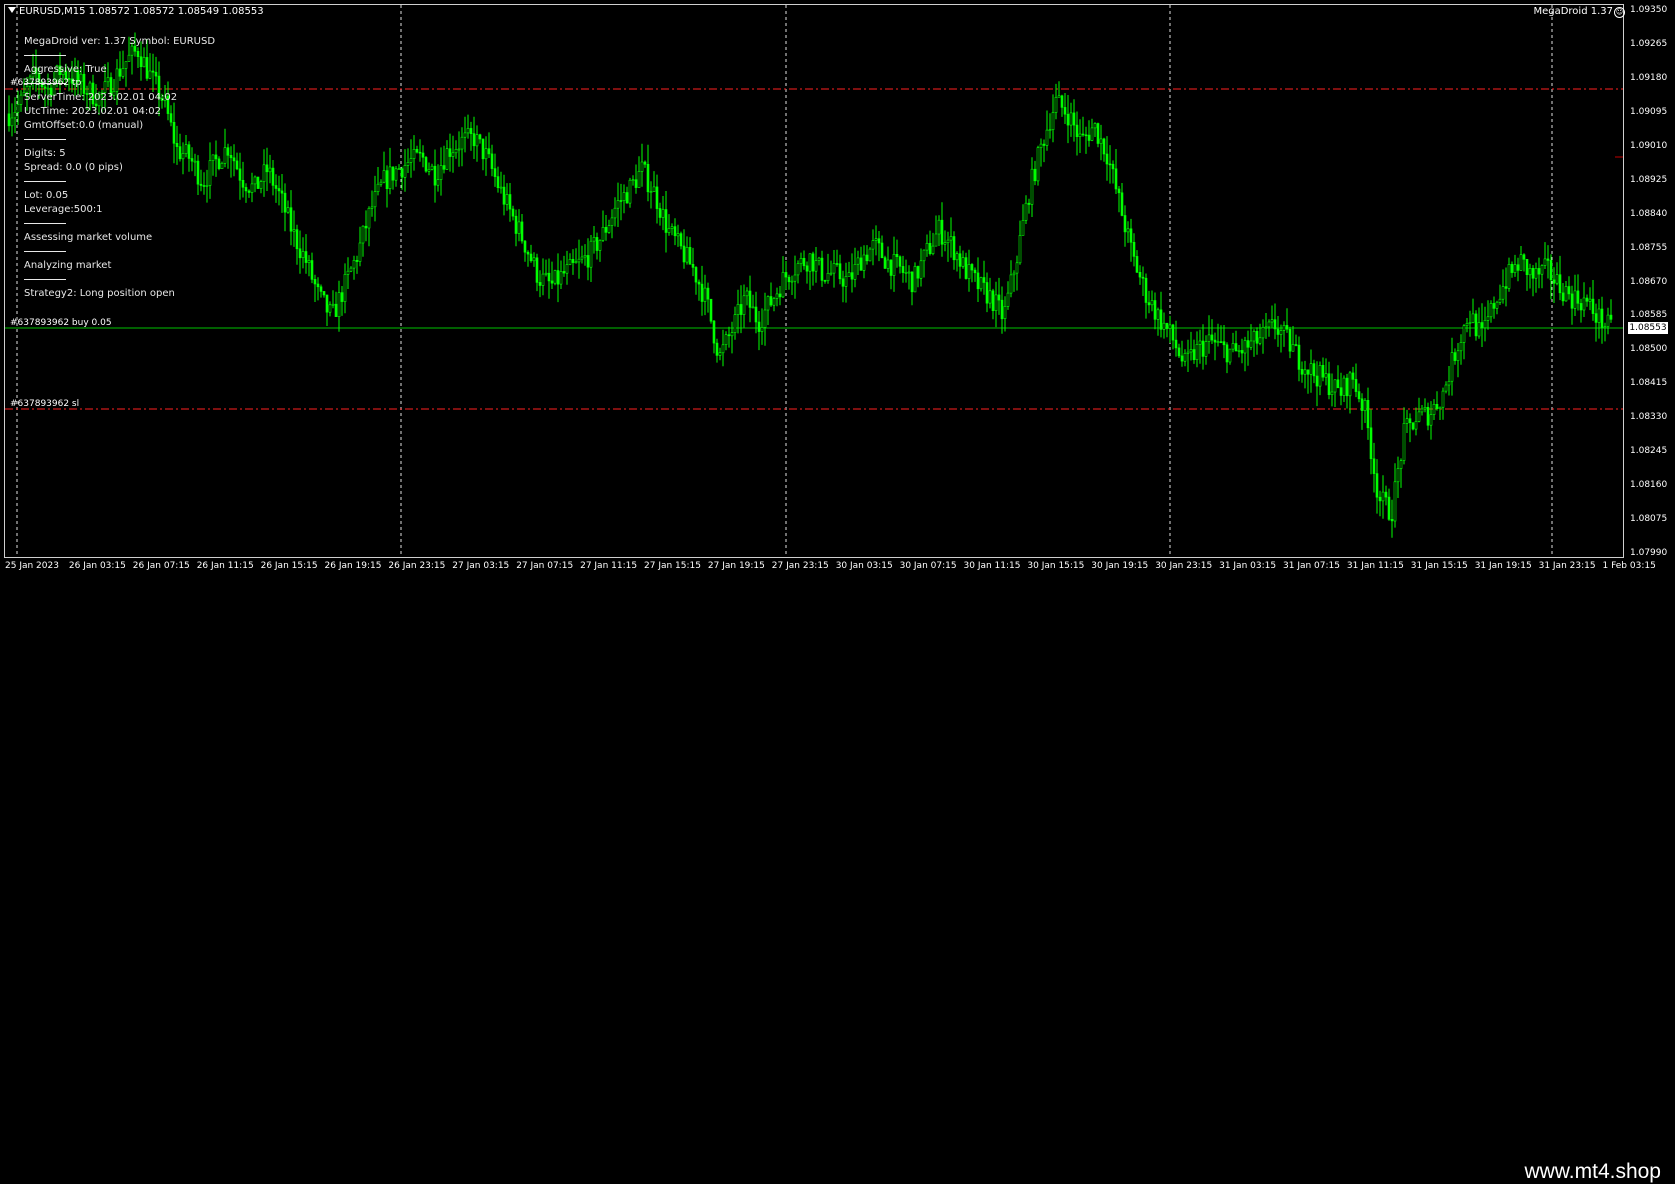  I want to click on ea-digits: Digits: 5, so click(45, 153).